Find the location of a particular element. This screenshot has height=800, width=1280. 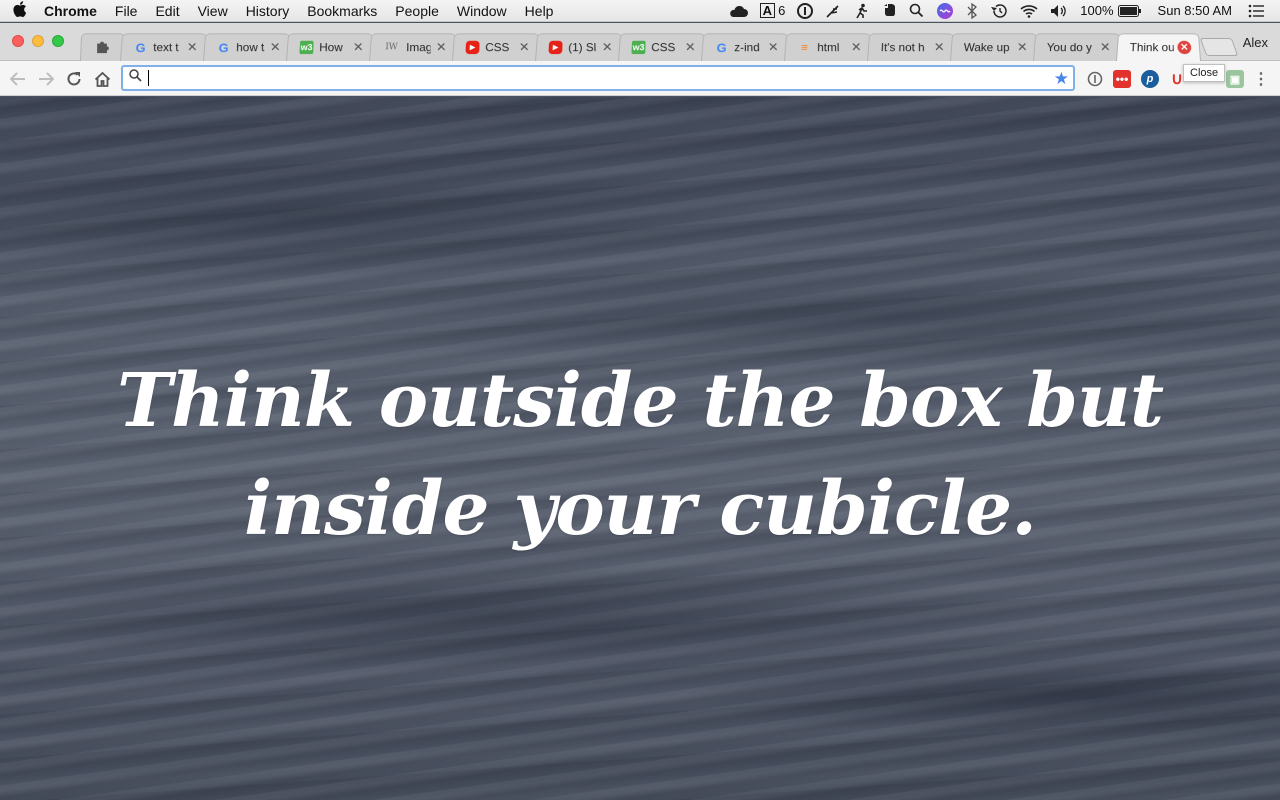

window-close-button is located at coordinates (18, 41).